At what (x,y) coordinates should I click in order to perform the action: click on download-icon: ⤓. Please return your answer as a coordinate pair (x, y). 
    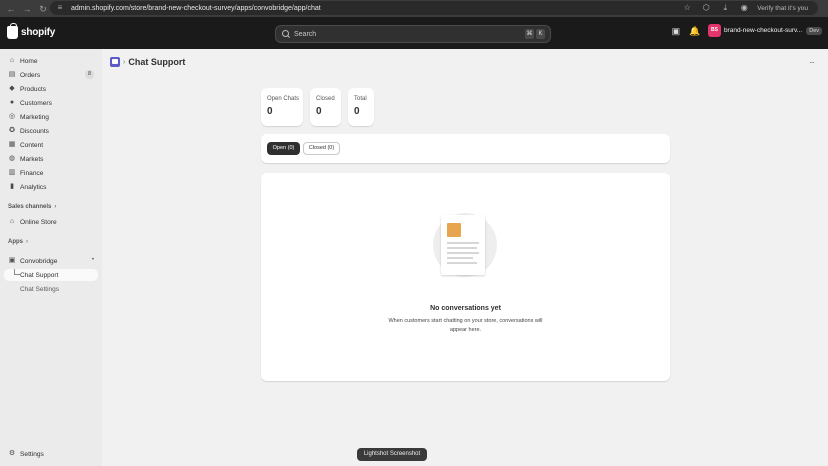
    Looking at the image, I should click on (725, 8).